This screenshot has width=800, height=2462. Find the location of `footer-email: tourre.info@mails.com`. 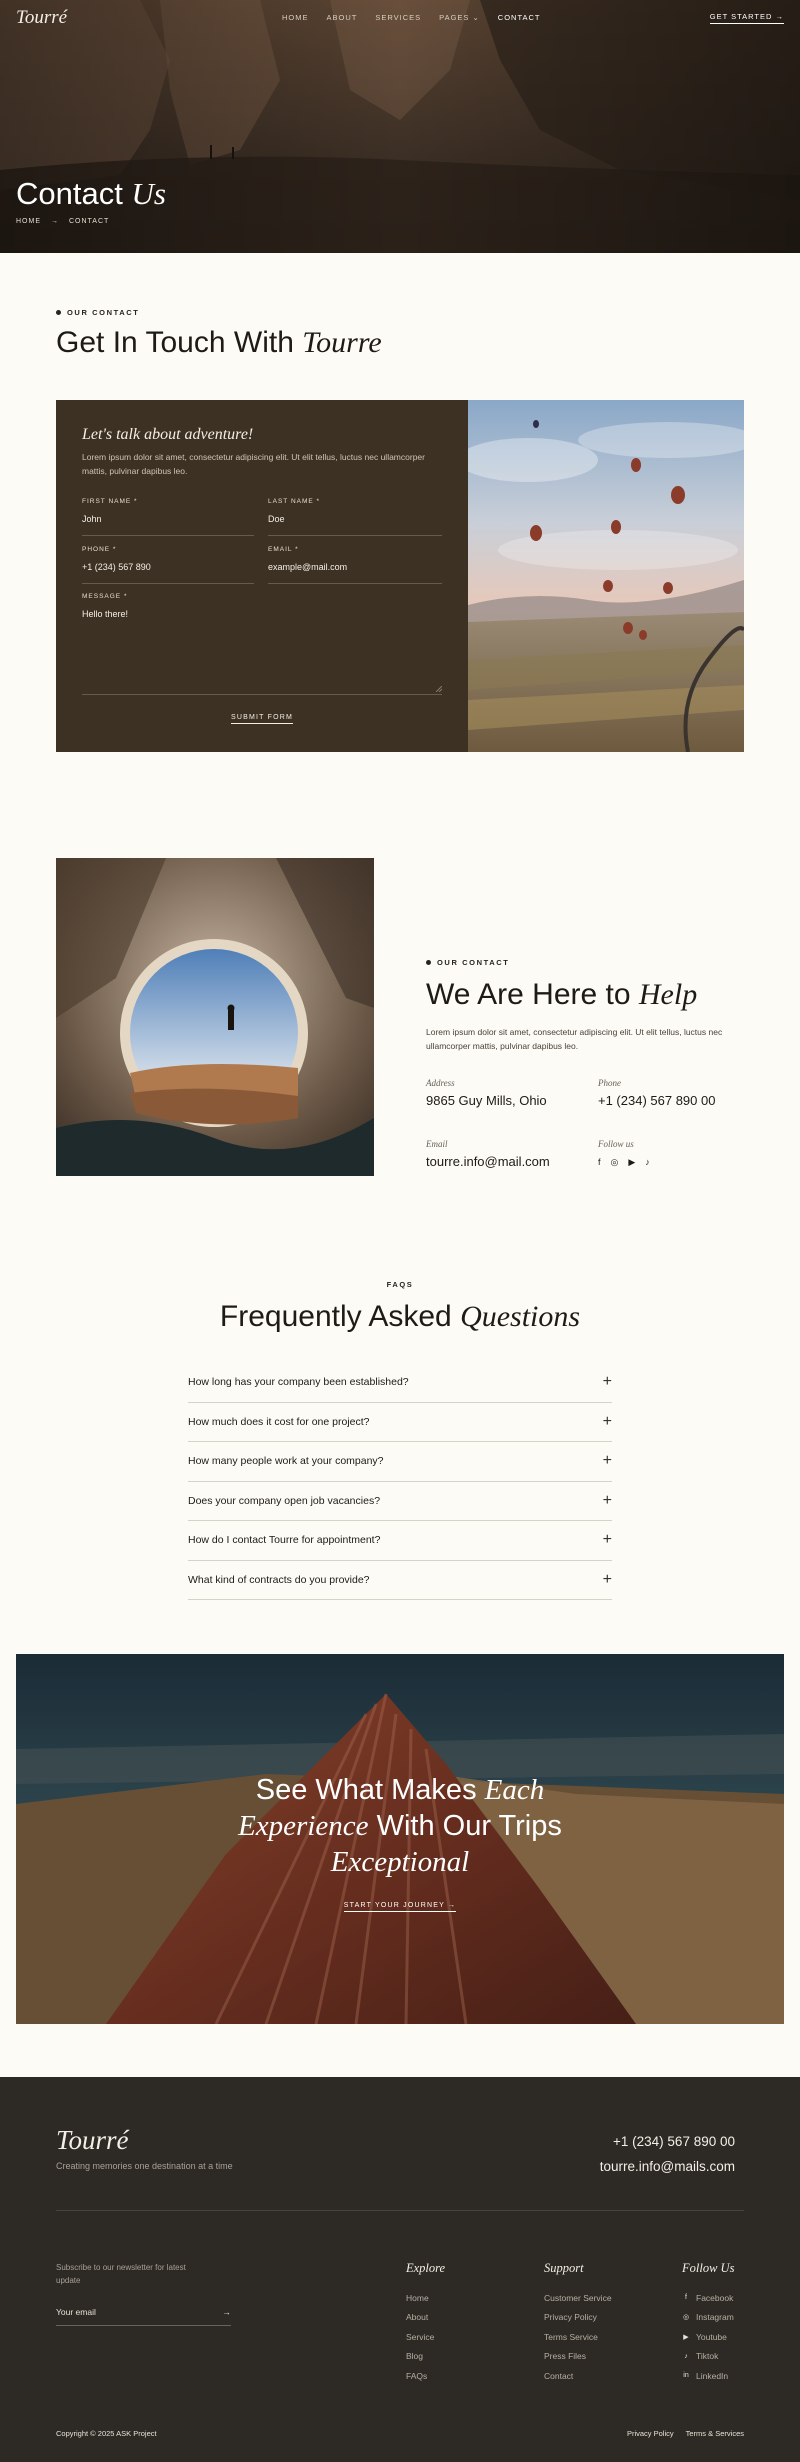

footer-email: tourre.info@mails.com is located at coordinates (667, 2166).